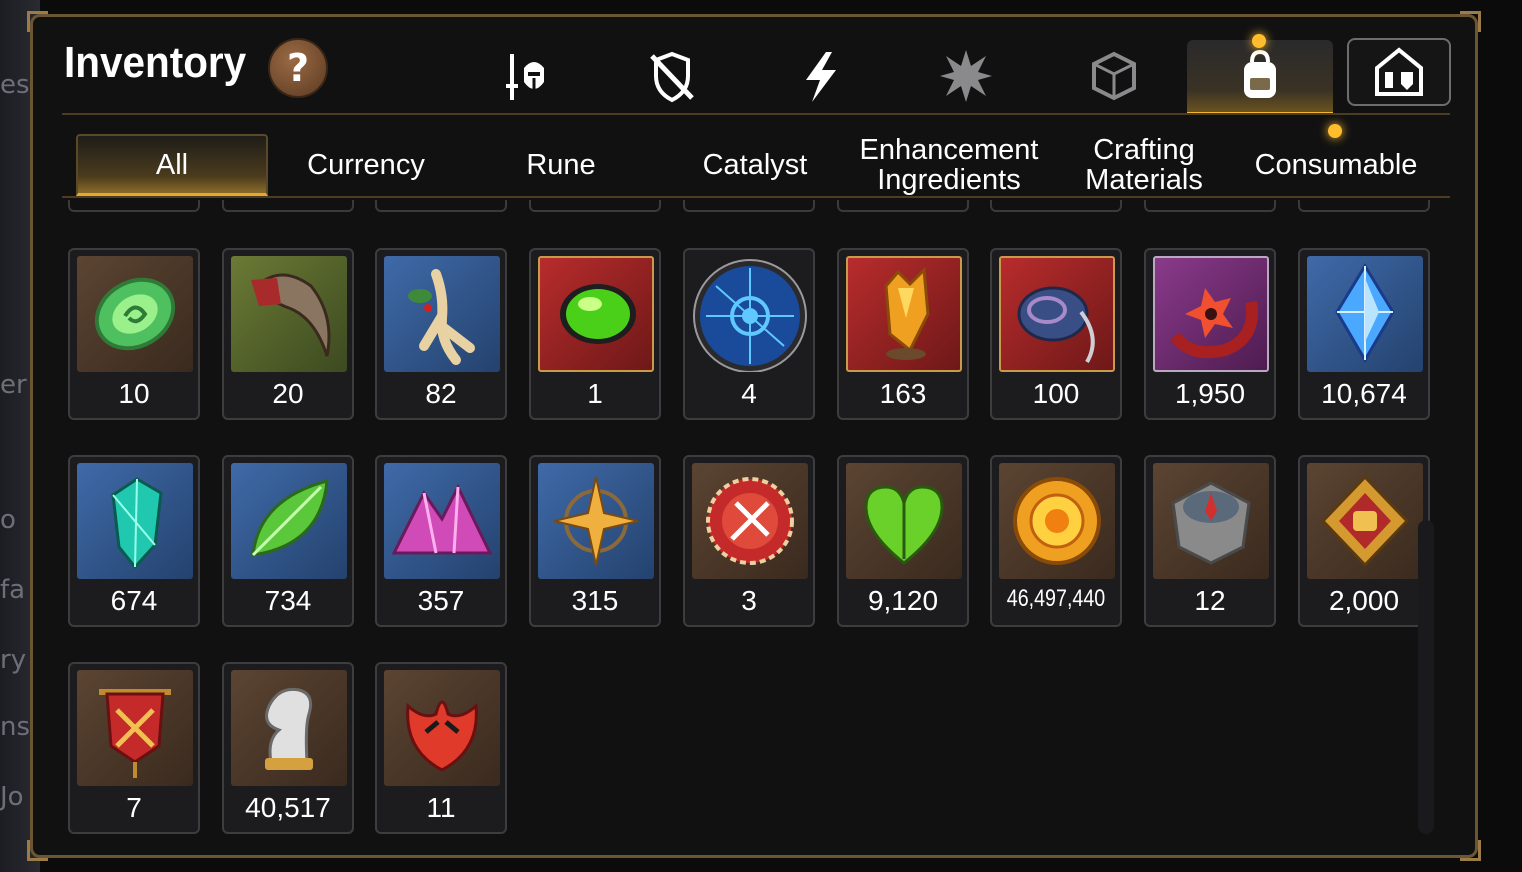  I want to click on item-slot: 20, so click(288, 334).